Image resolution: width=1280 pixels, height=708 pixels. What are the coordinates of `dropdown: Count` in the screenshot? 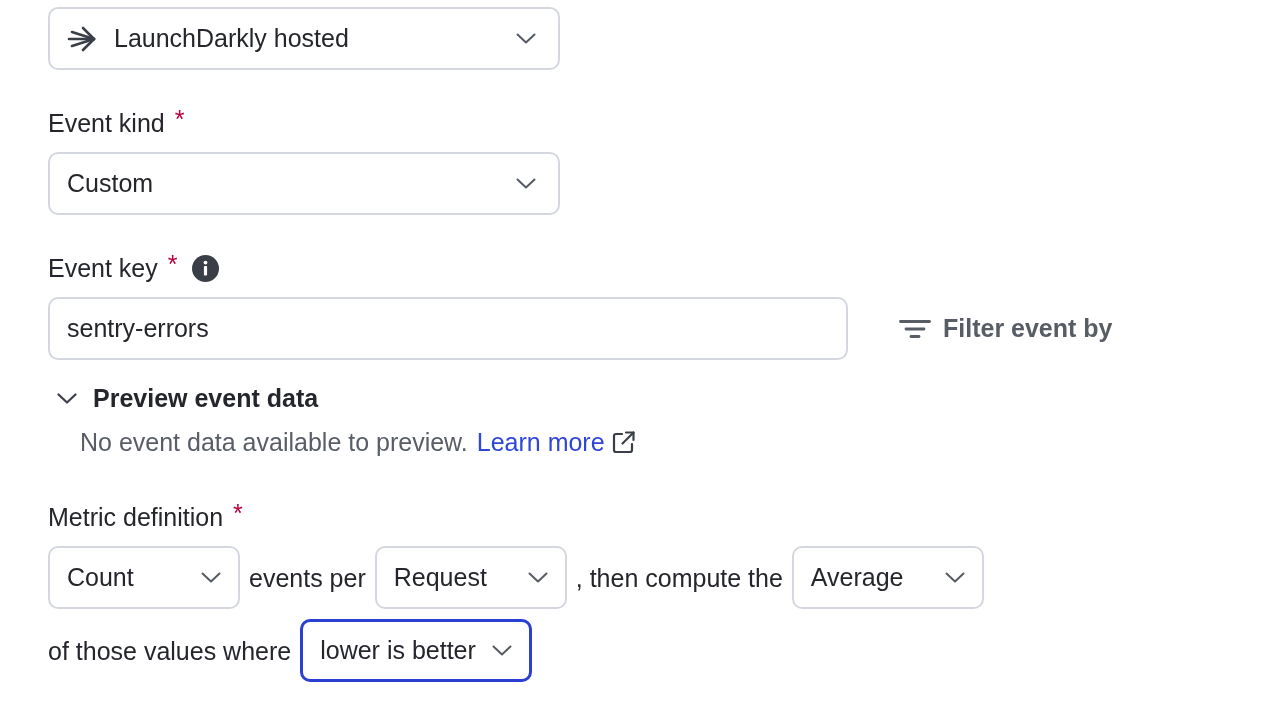 It's located at (144, 577).